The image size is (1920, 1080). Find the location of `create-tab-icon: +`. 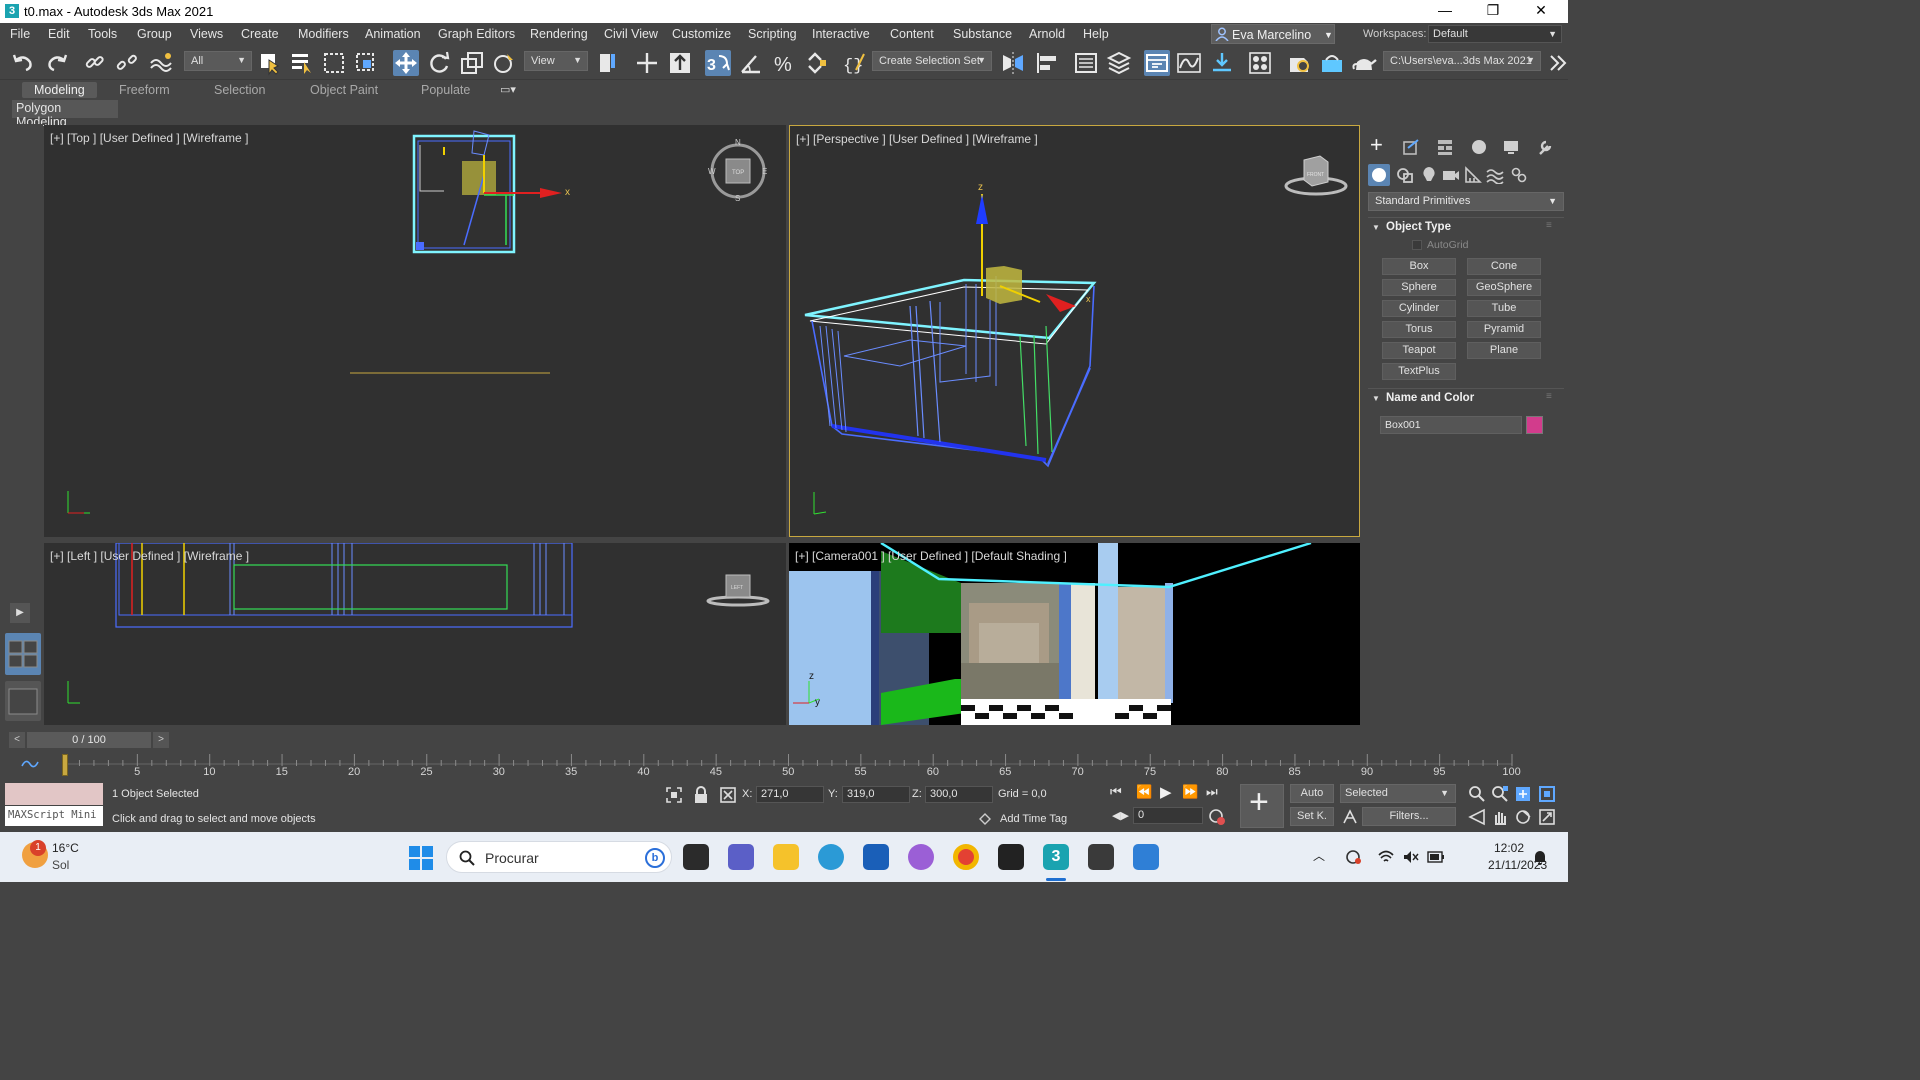

create-tab-icon: + is located at coordinates (1376, 145).